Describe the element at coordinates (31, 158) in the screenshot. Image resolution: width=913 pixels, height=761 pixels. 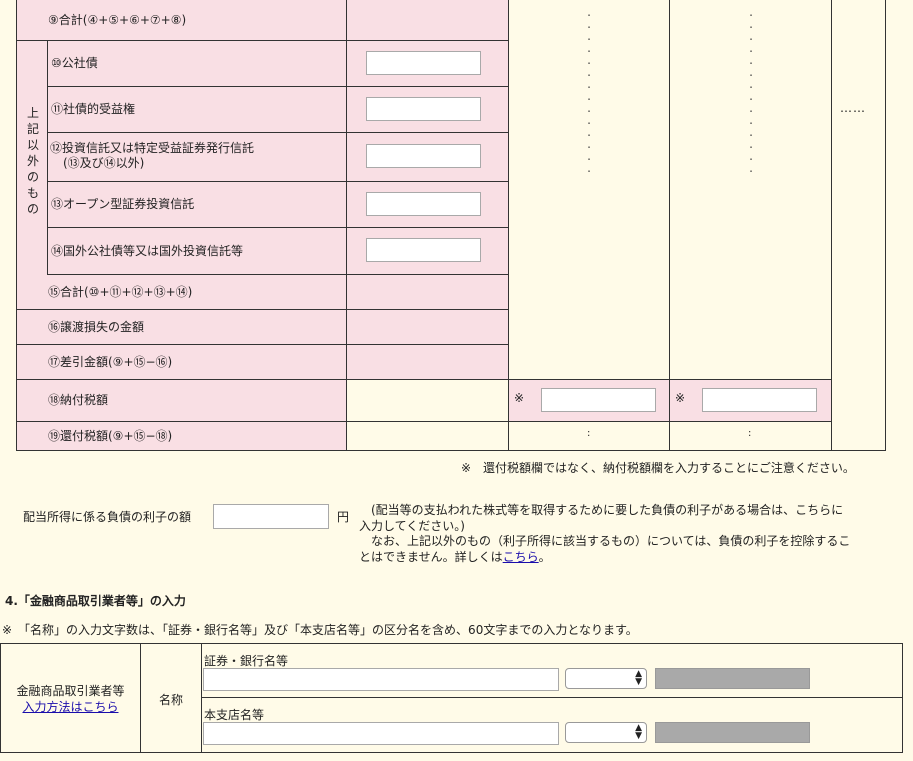
I see `group-label-other: 上記以外のもの` at that location.